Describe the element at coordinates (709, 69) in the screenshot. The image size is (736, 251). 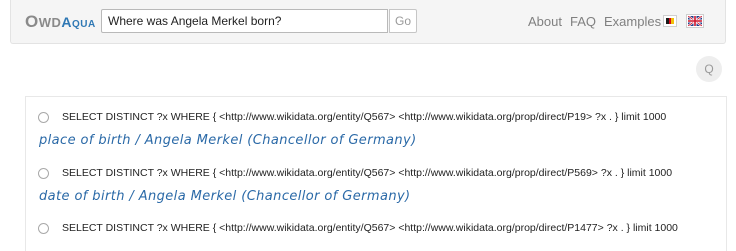
I see `query-circle-button: Q` at that location.